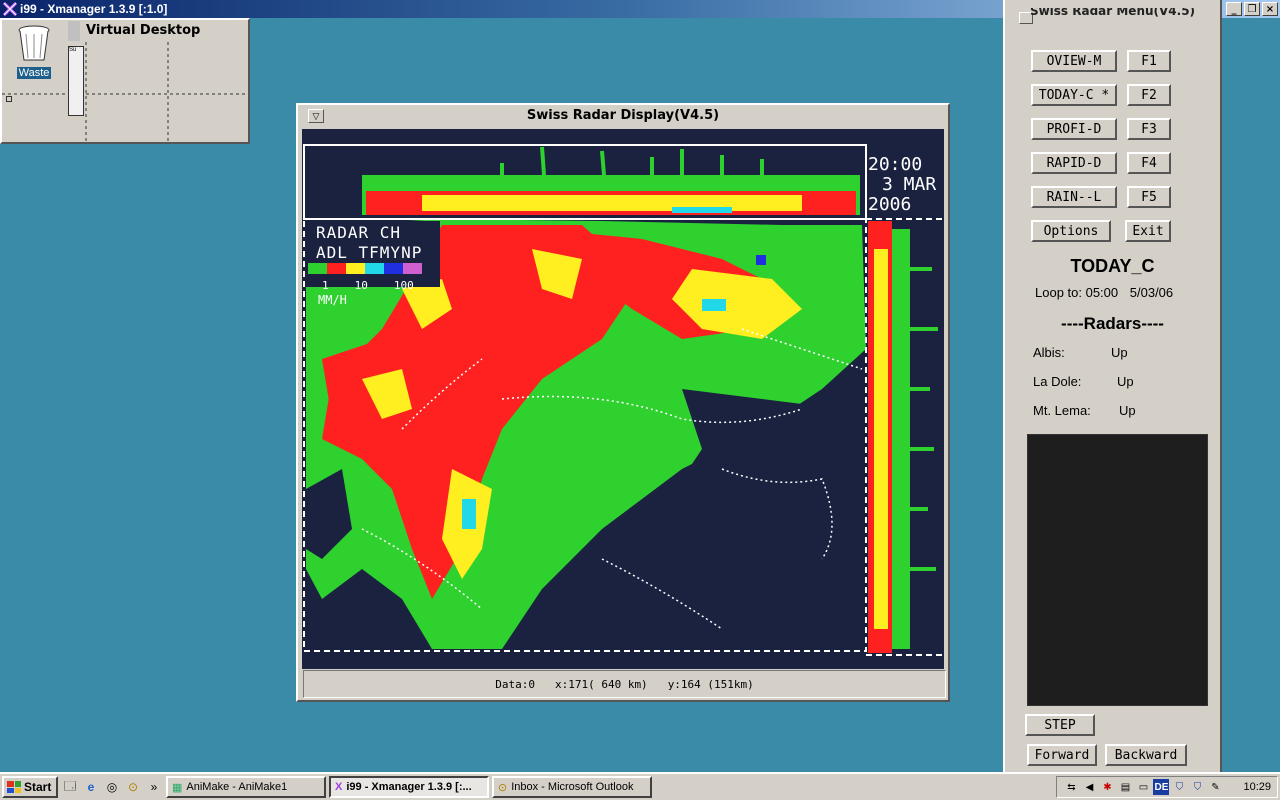 This screenshot has width=1280, height=800. I want to click on radar-time: 20:00, so click(895, 164).